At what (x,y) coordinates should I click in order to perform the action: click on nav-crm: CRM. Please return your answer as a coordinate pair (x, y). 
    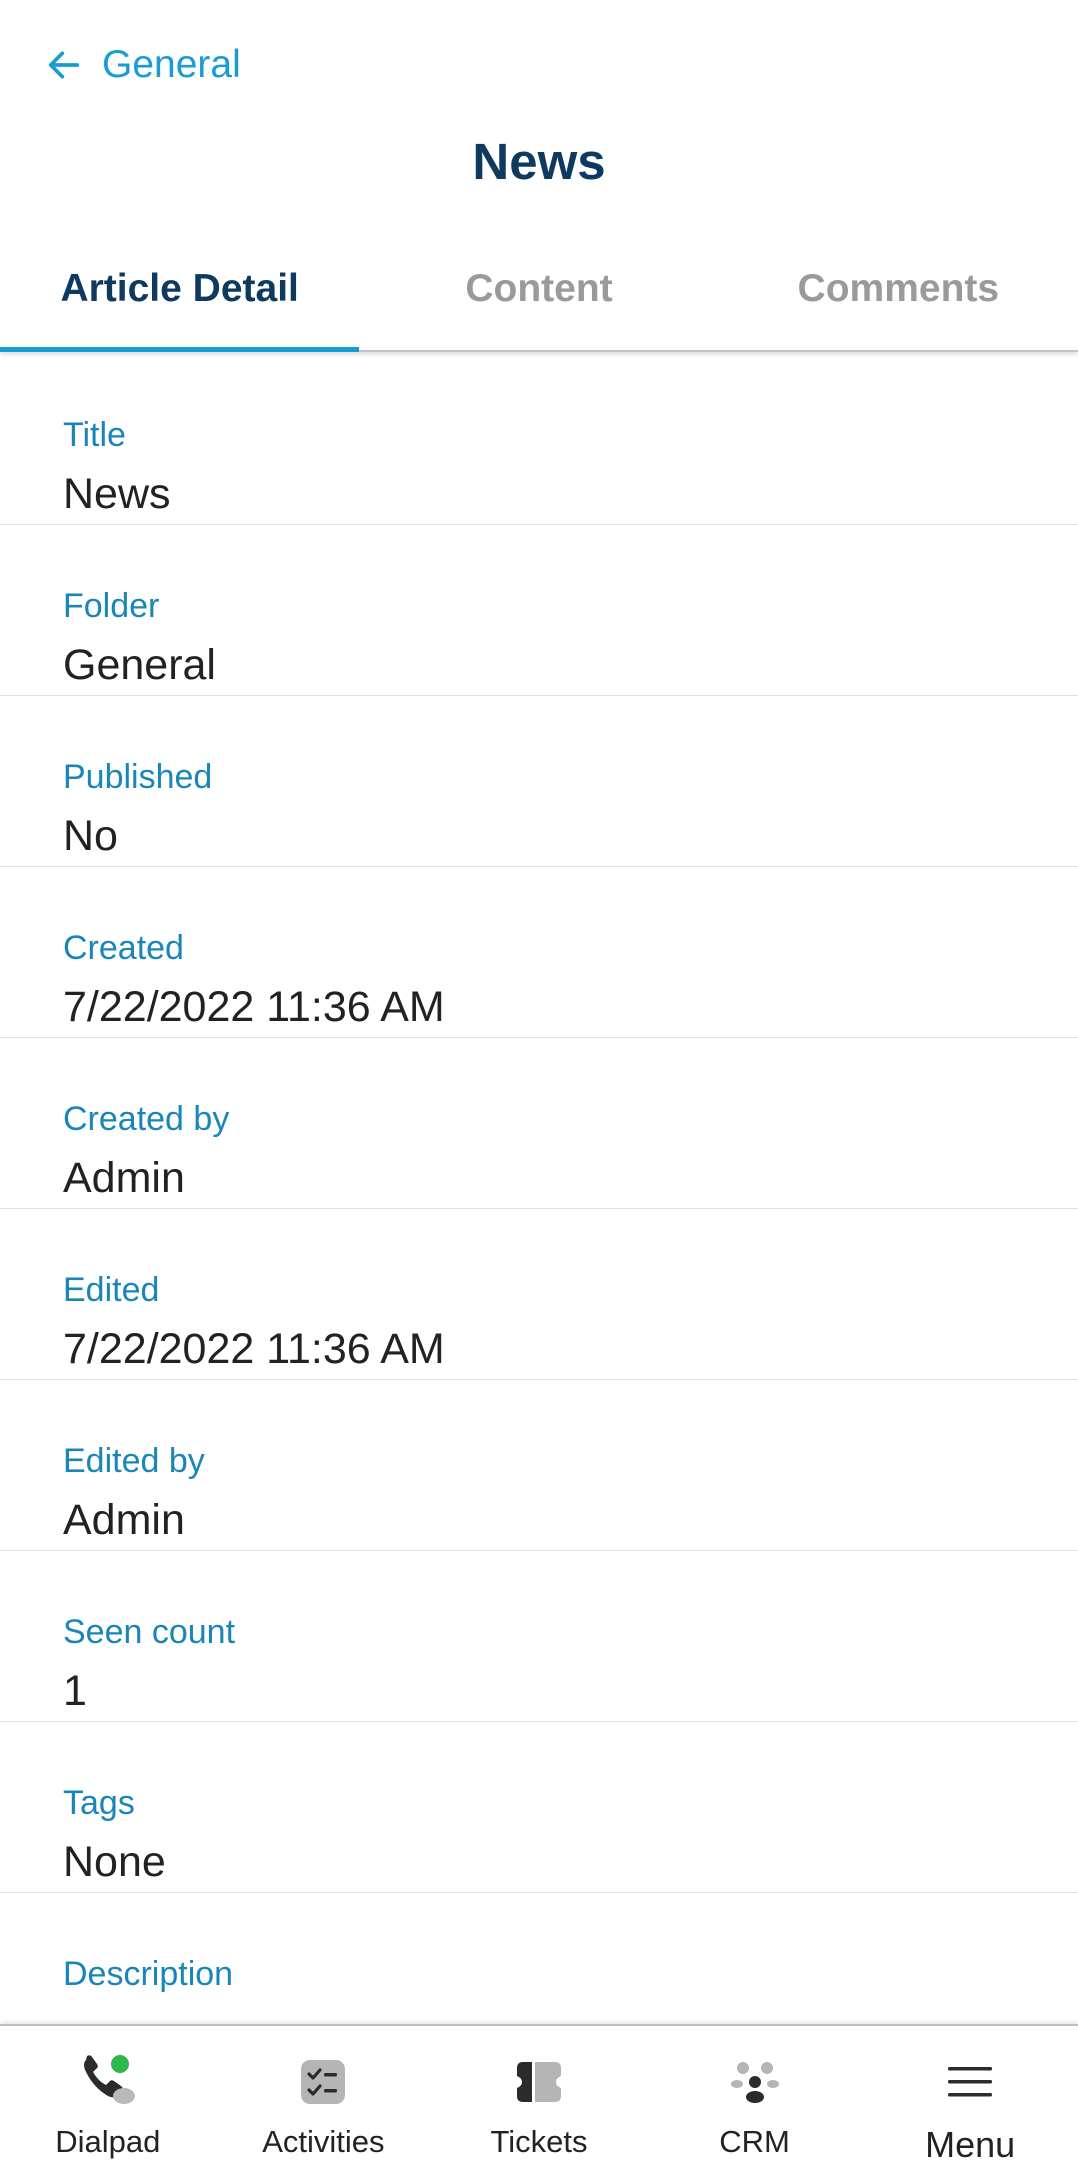
    Looking at the image, I should click on (755, 2097).